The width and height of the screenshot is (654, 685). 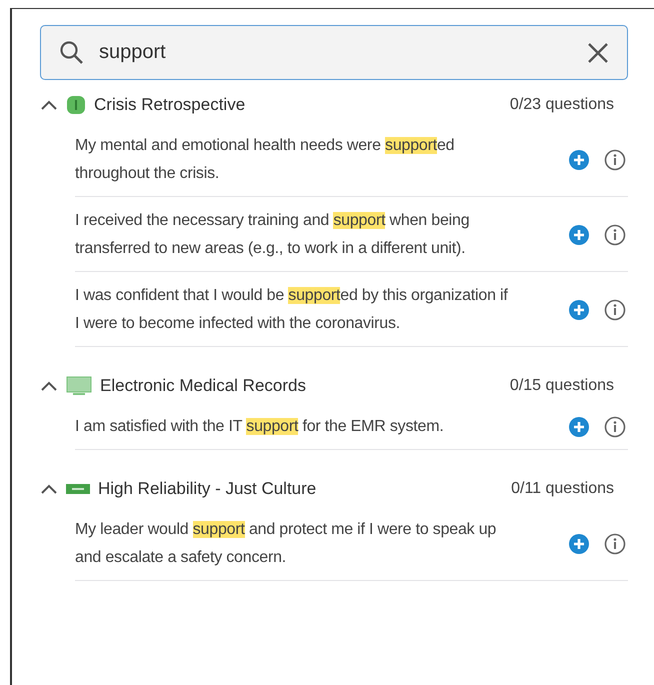 What do you see at coordinates (286, 544) in the screenshot?
I see `question-text: My leader would support and protect me if I were to speak up and escalate a safety concern.` at bounding box center [286, 544].